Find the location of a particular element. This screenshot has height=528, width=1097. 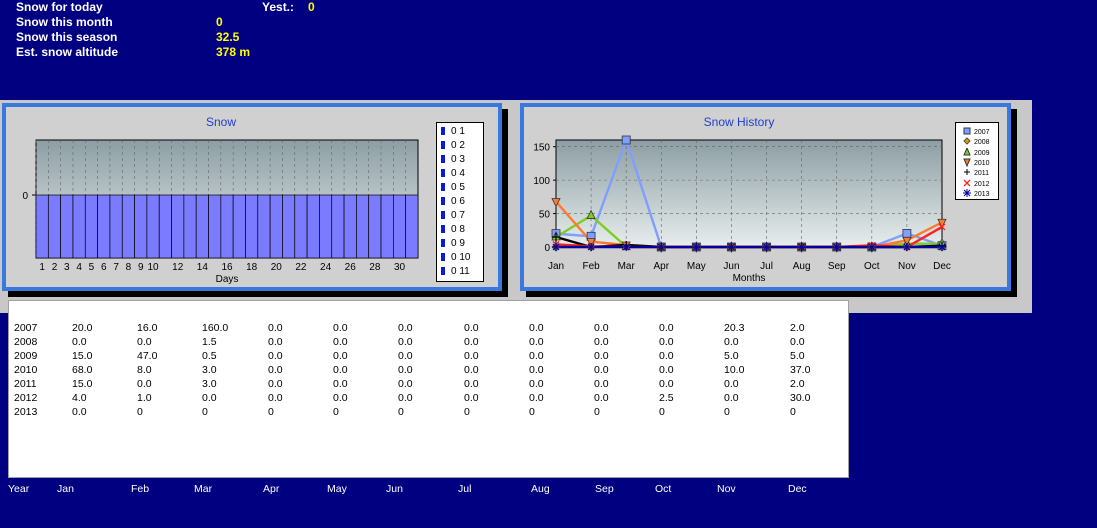

info-label-month: Snow this month is located at coordinates (64, 22).